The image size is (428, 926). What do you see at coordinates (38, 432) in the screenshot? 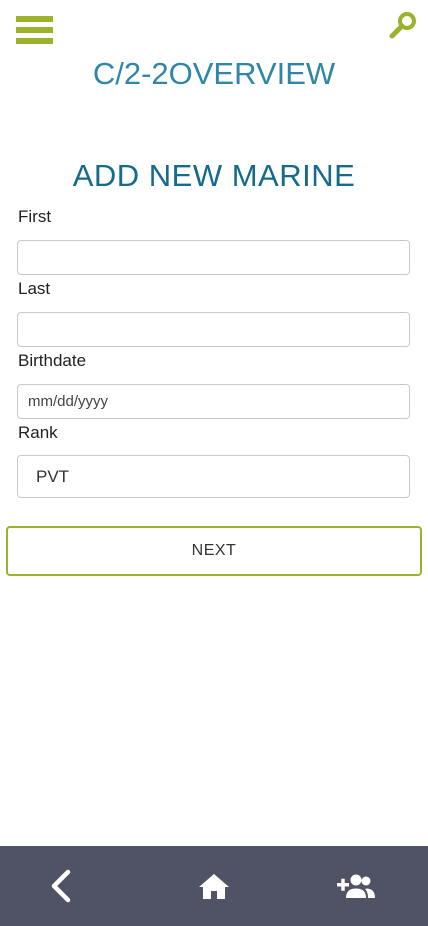
I see `rank-label: Rank` at bounding box center [38, 432].